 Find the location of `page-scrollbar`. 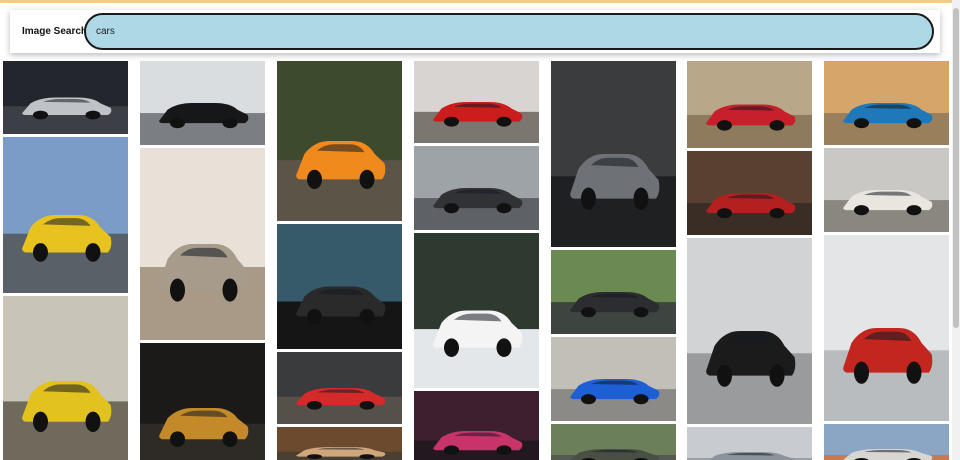

page-scrollbar is located at coordinates (956, 230).